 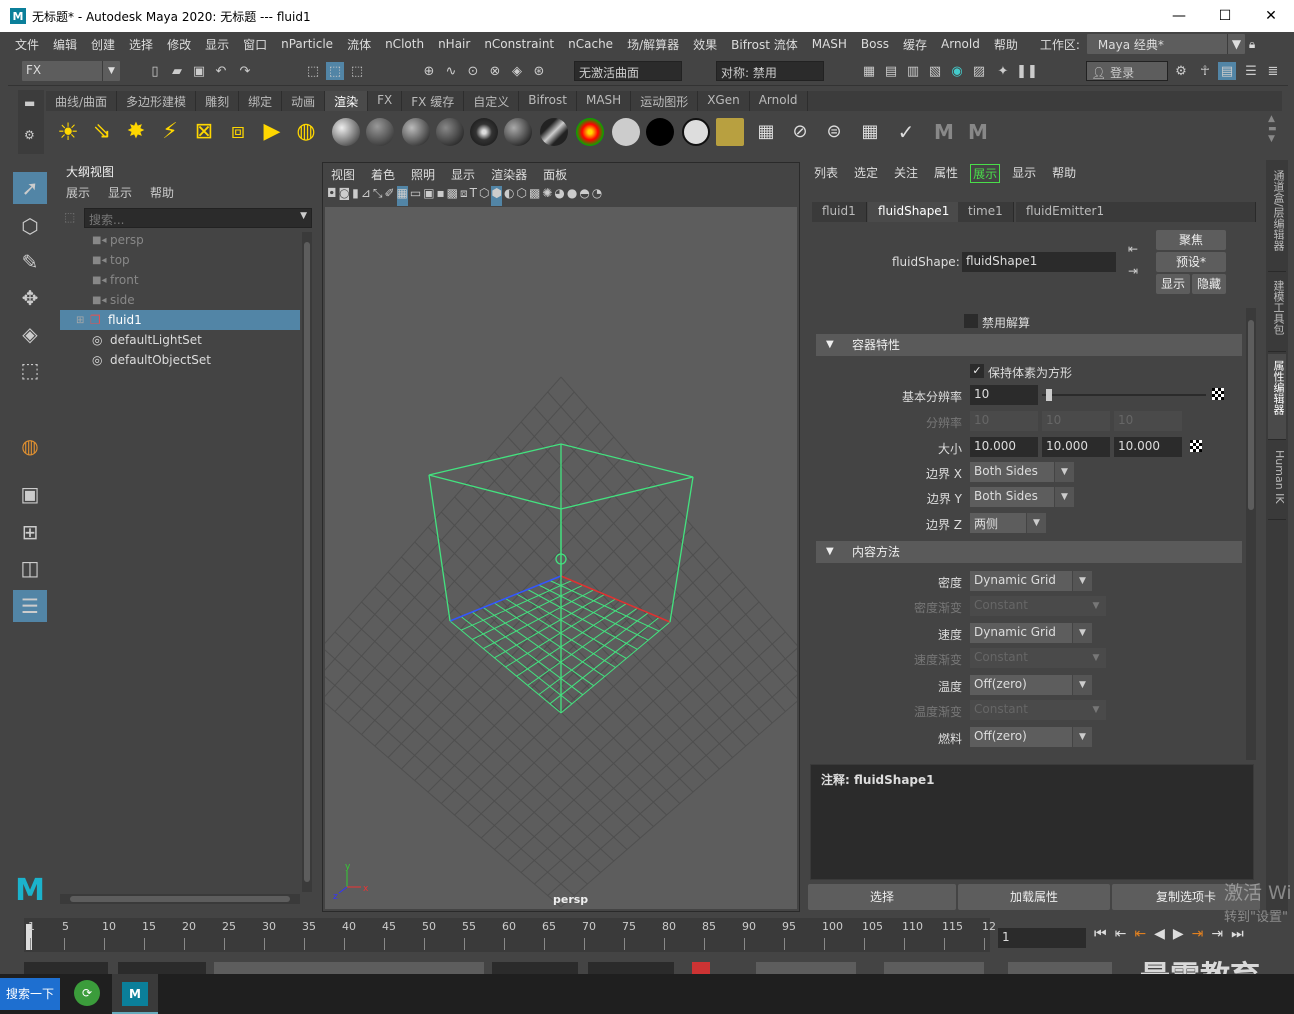 I want to click on step-forward-frame-icon: ⇥, so click(x=1198, y=934).